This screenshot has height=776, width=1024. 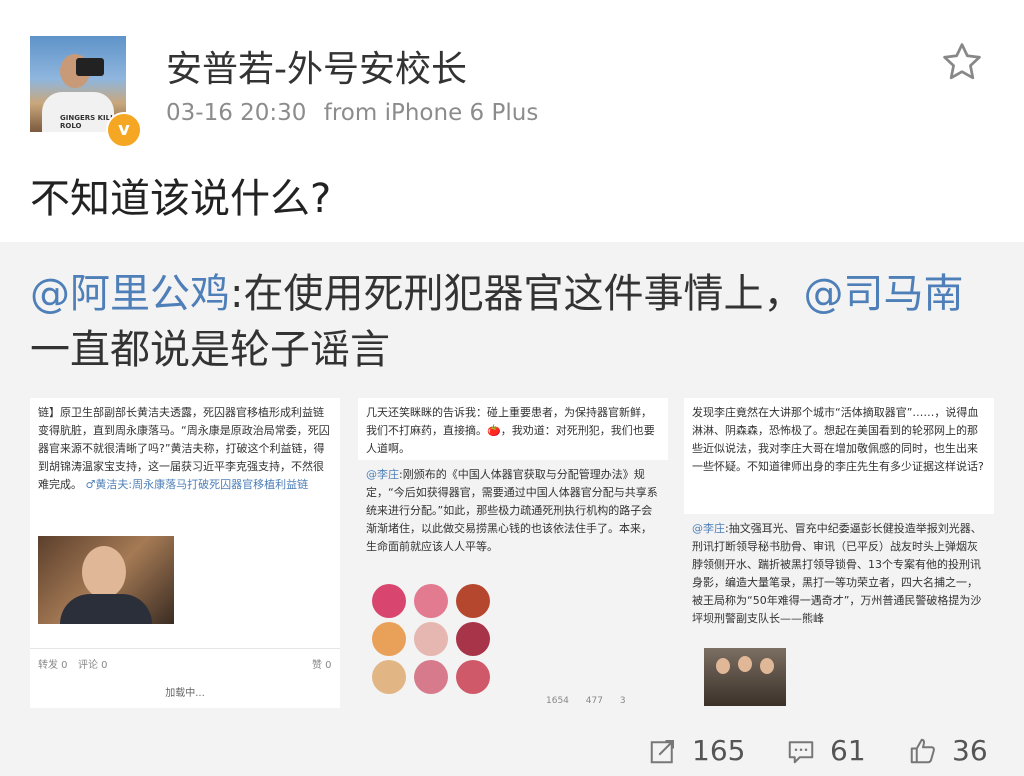 What do you see at coordinates (130, 294) in the screenshot?
I see `mention-link: @阿里公鸡` at bounding box center [130, 294].